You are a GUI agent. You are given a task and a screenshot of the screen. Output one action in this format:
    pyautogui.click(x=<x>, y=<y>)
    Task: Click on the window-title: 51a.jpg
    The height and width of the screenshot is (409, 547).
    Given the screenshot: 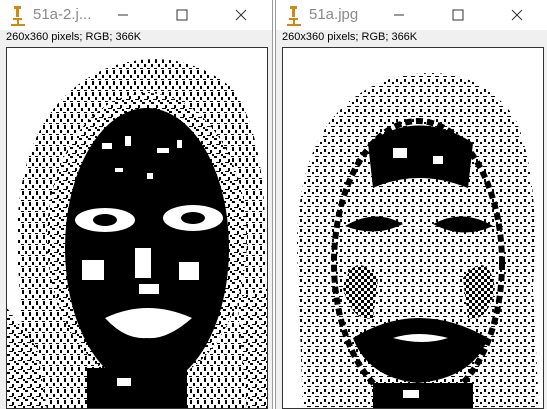 What is the action you would take?
    pyautogui.click(x=334, y=14)
    